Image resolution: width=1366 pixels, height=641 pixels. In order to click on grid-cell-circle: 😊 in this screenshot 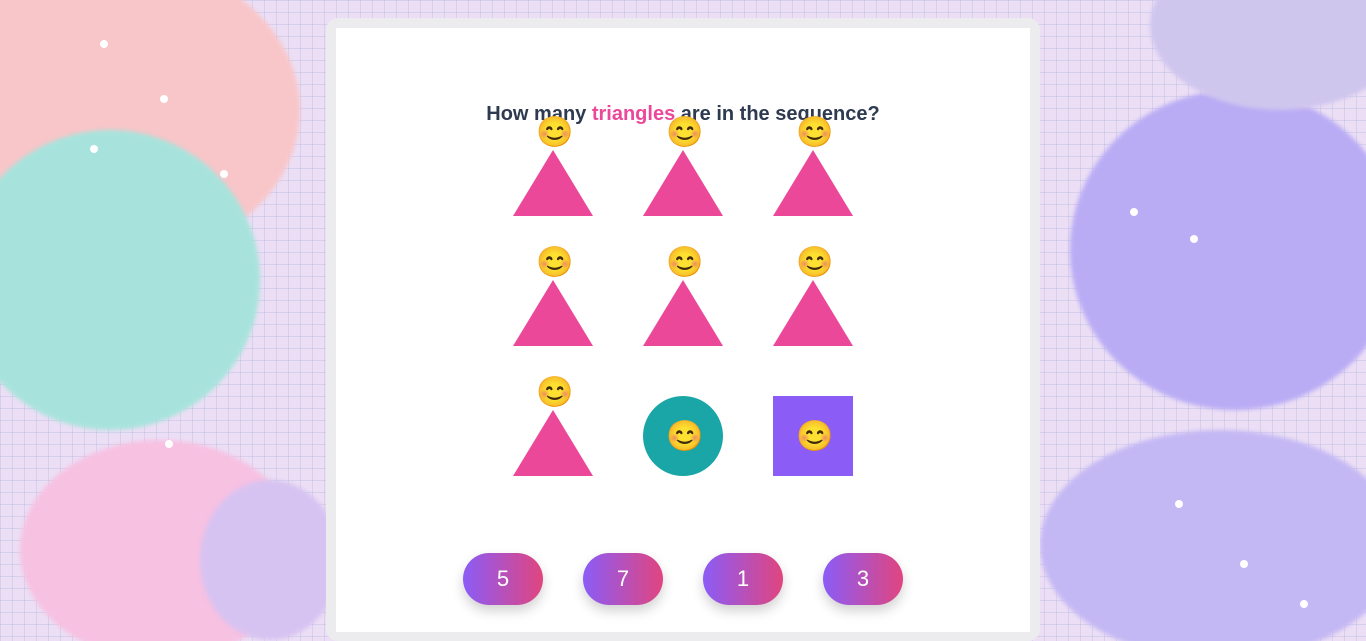, I will do `click(683, 426)`.